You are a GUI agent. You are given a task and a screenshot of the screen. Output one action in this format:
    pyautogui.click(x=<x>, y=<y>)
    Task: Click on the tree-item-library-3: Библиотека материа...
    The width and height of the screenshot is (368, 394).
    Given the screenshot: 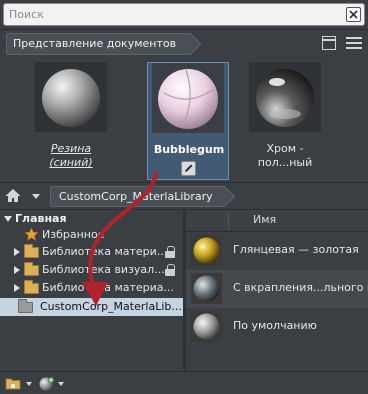 What is the action you would take?
    pyautogui.click(x=91, y=288)
    